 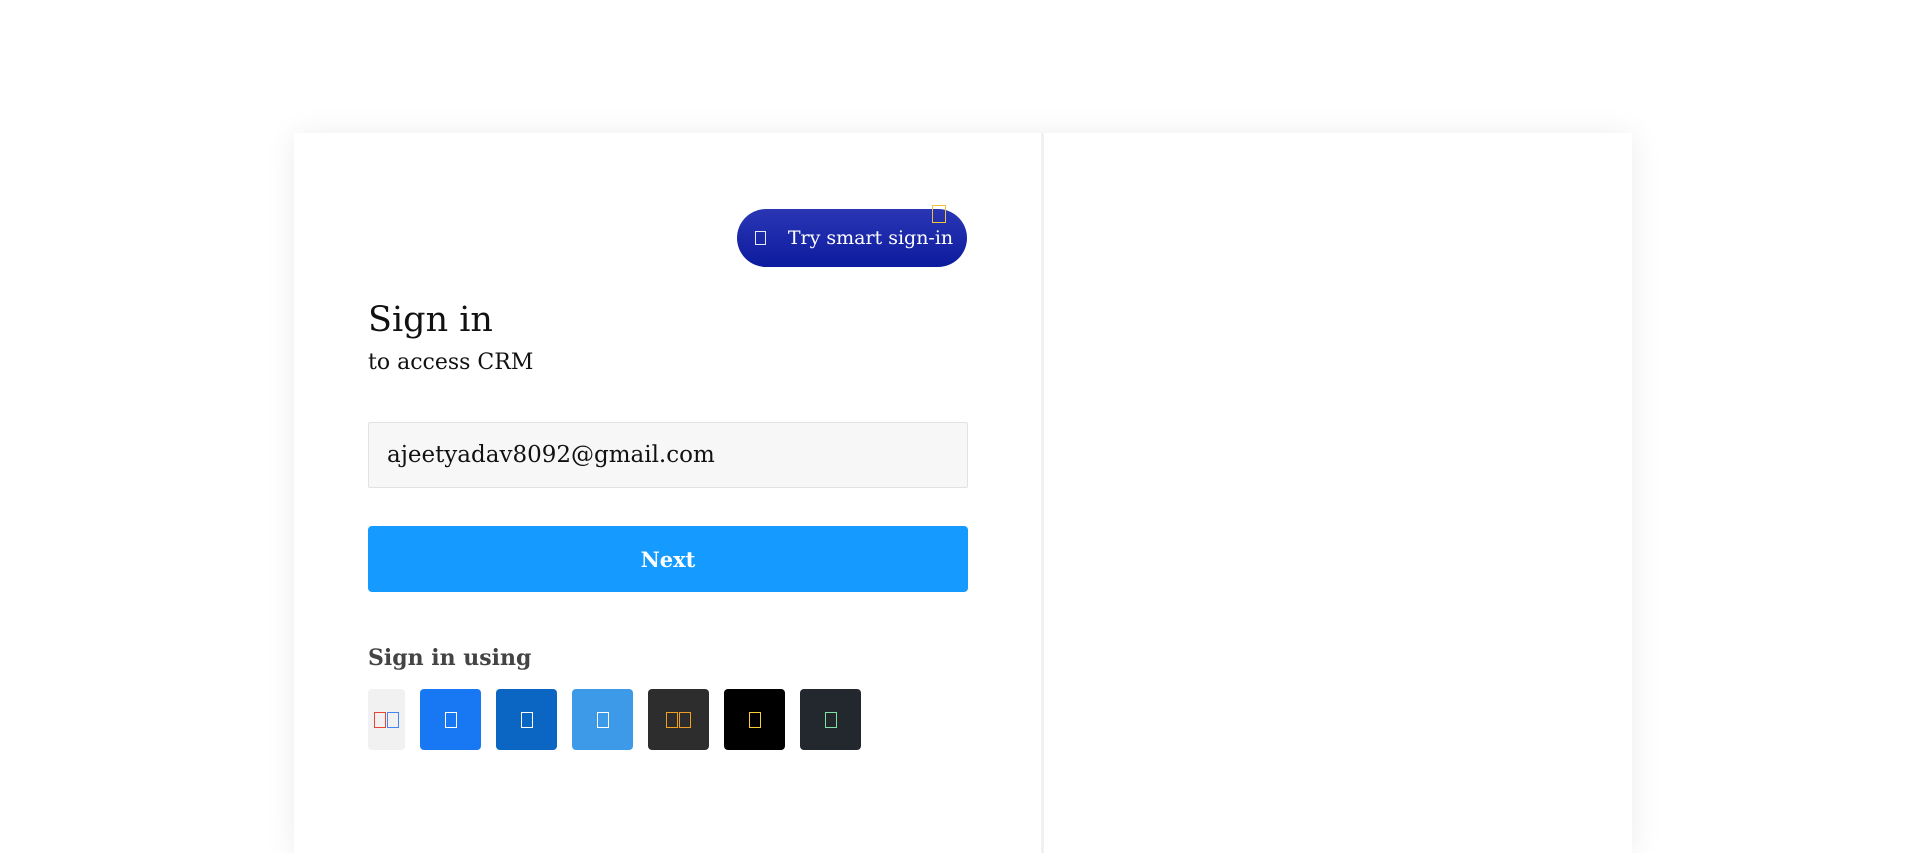 I want to click on github-signin-button, so click(x=830, y=719).